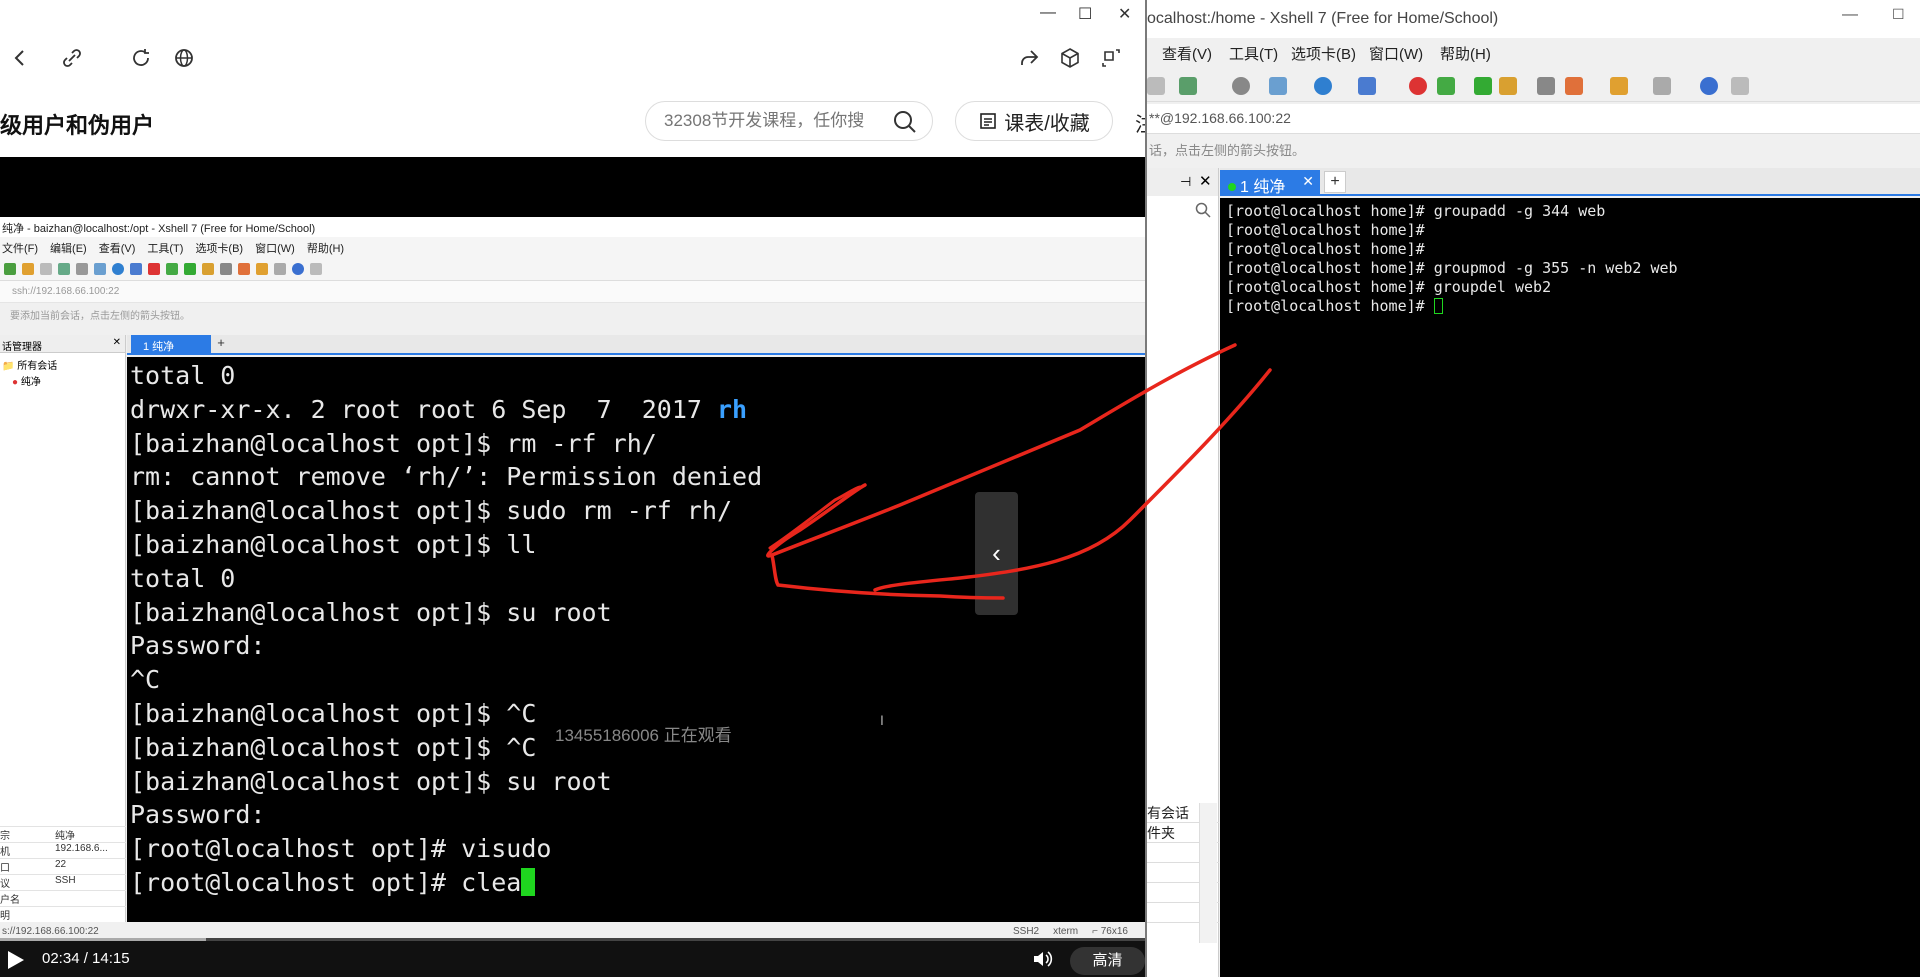  What do you see at coordinates (62, 344) in the screenshot?
I see `session-manager-header: 话管理器 ✕` at bounding box center [62, 344].